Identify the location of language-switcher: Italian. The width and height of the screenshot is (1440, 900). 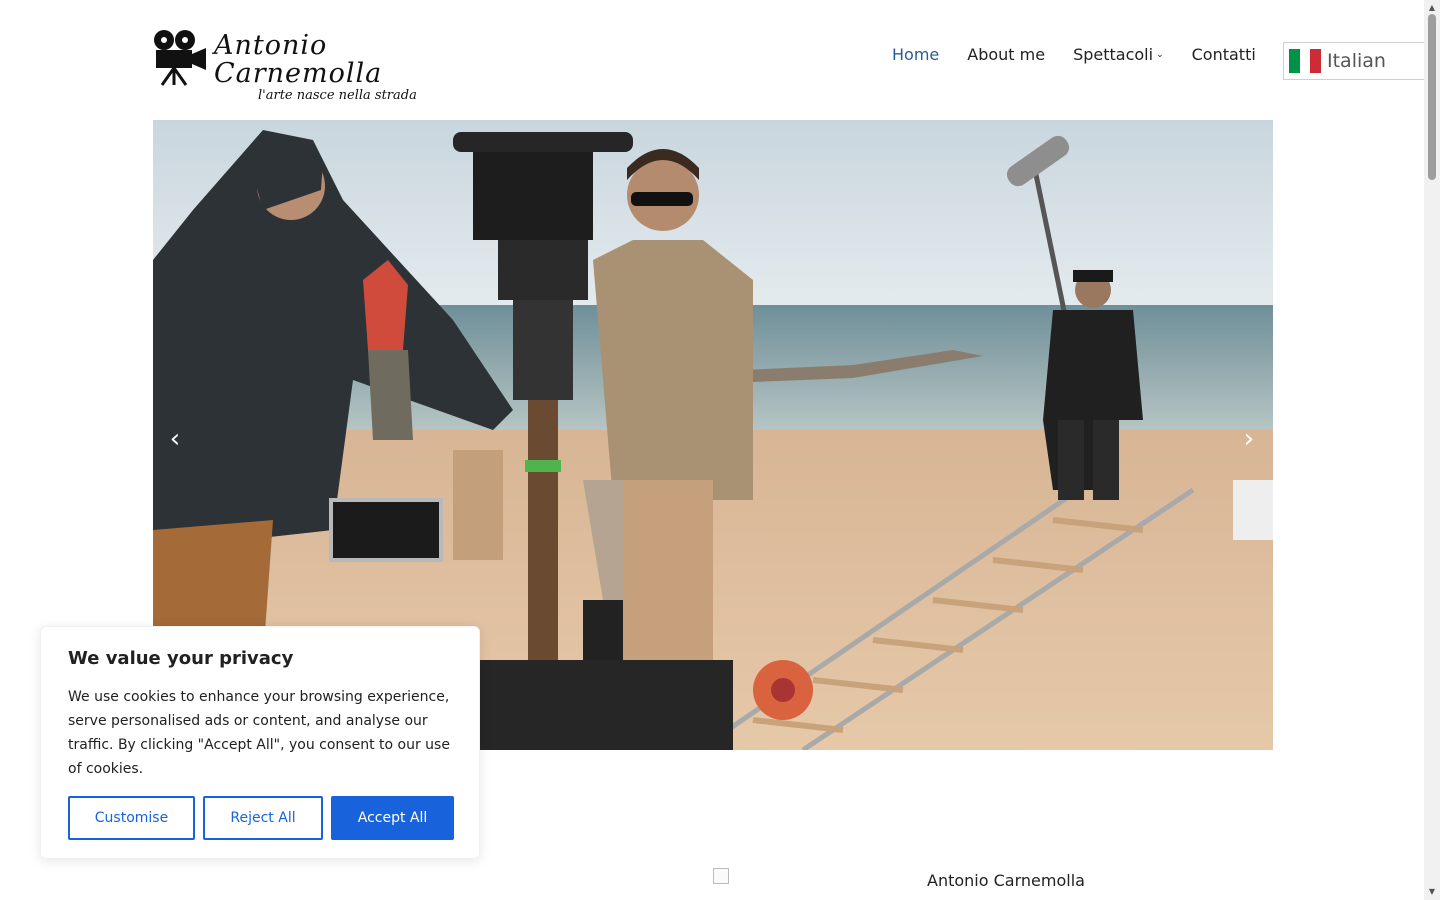
(1354, 61).